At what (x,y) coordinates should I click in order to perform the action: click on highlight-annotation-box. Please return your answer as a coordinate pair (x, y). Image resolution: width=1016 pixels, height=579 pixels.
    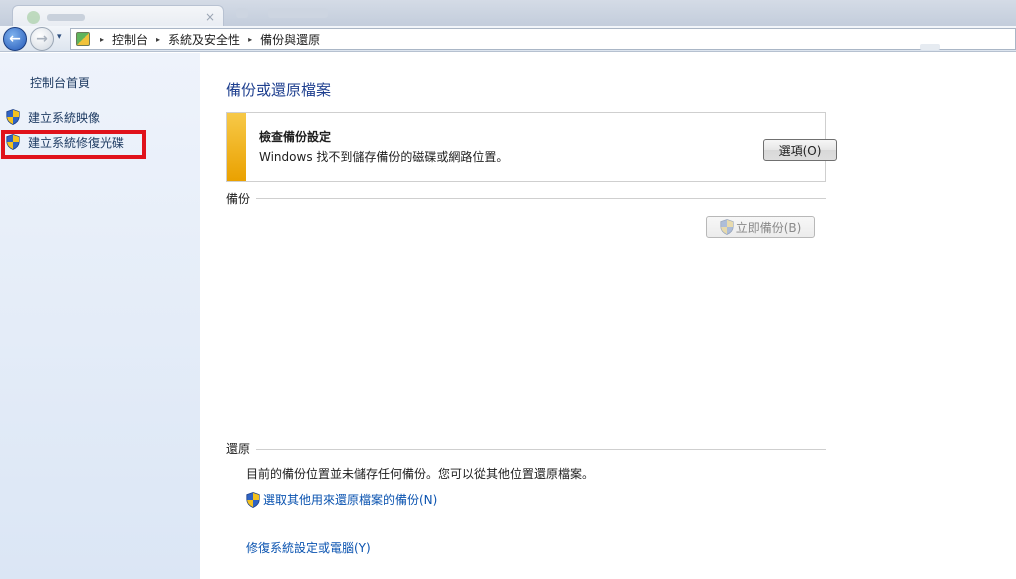
    Looking at the image, I should click on (73, 144).